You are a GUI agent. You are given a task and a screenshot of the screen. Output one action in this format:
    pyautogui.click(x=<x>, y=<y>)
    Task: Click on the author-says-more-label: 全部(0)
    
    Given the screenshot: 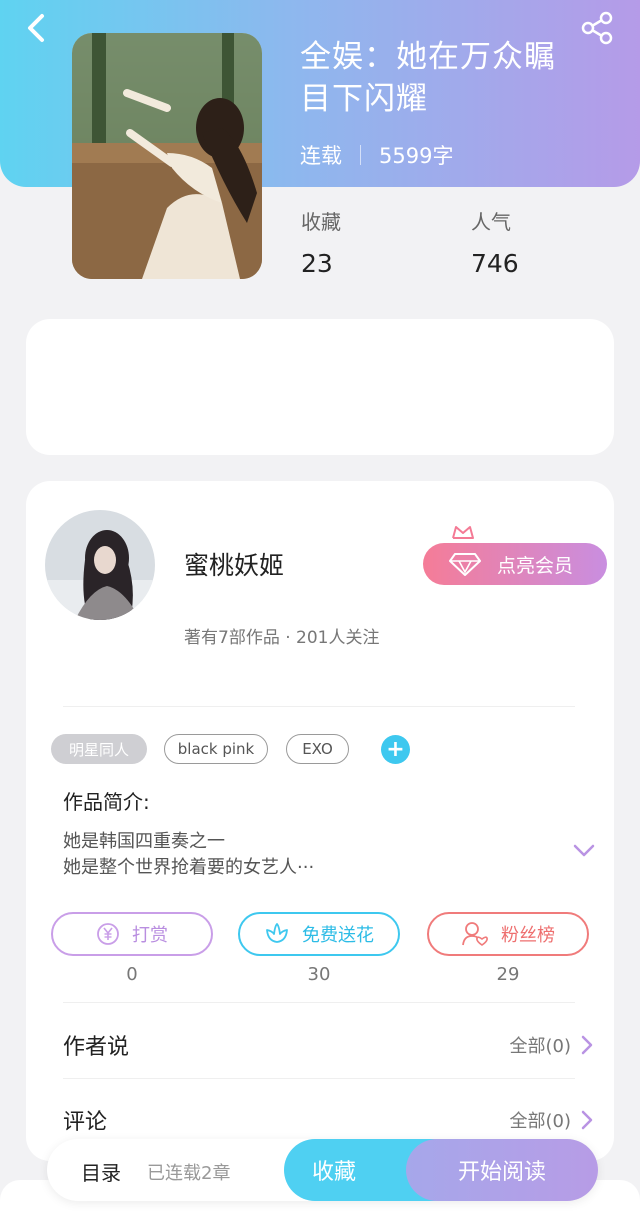 What is the action you would take?
    pyautogui.click(x=540, y=1046)
    